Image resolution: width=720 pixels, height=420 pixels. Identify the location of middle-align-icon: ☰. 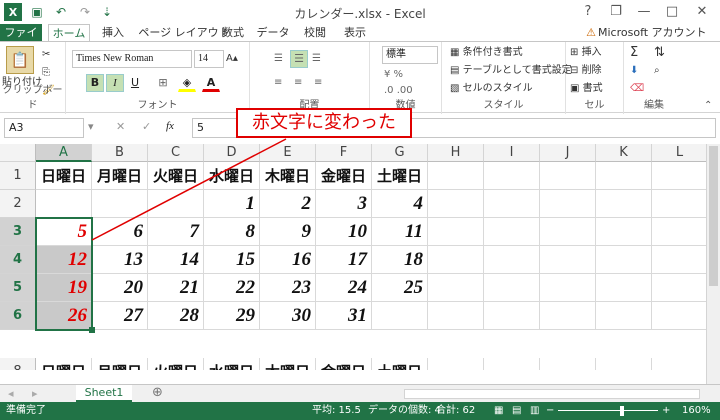
(299, 59).